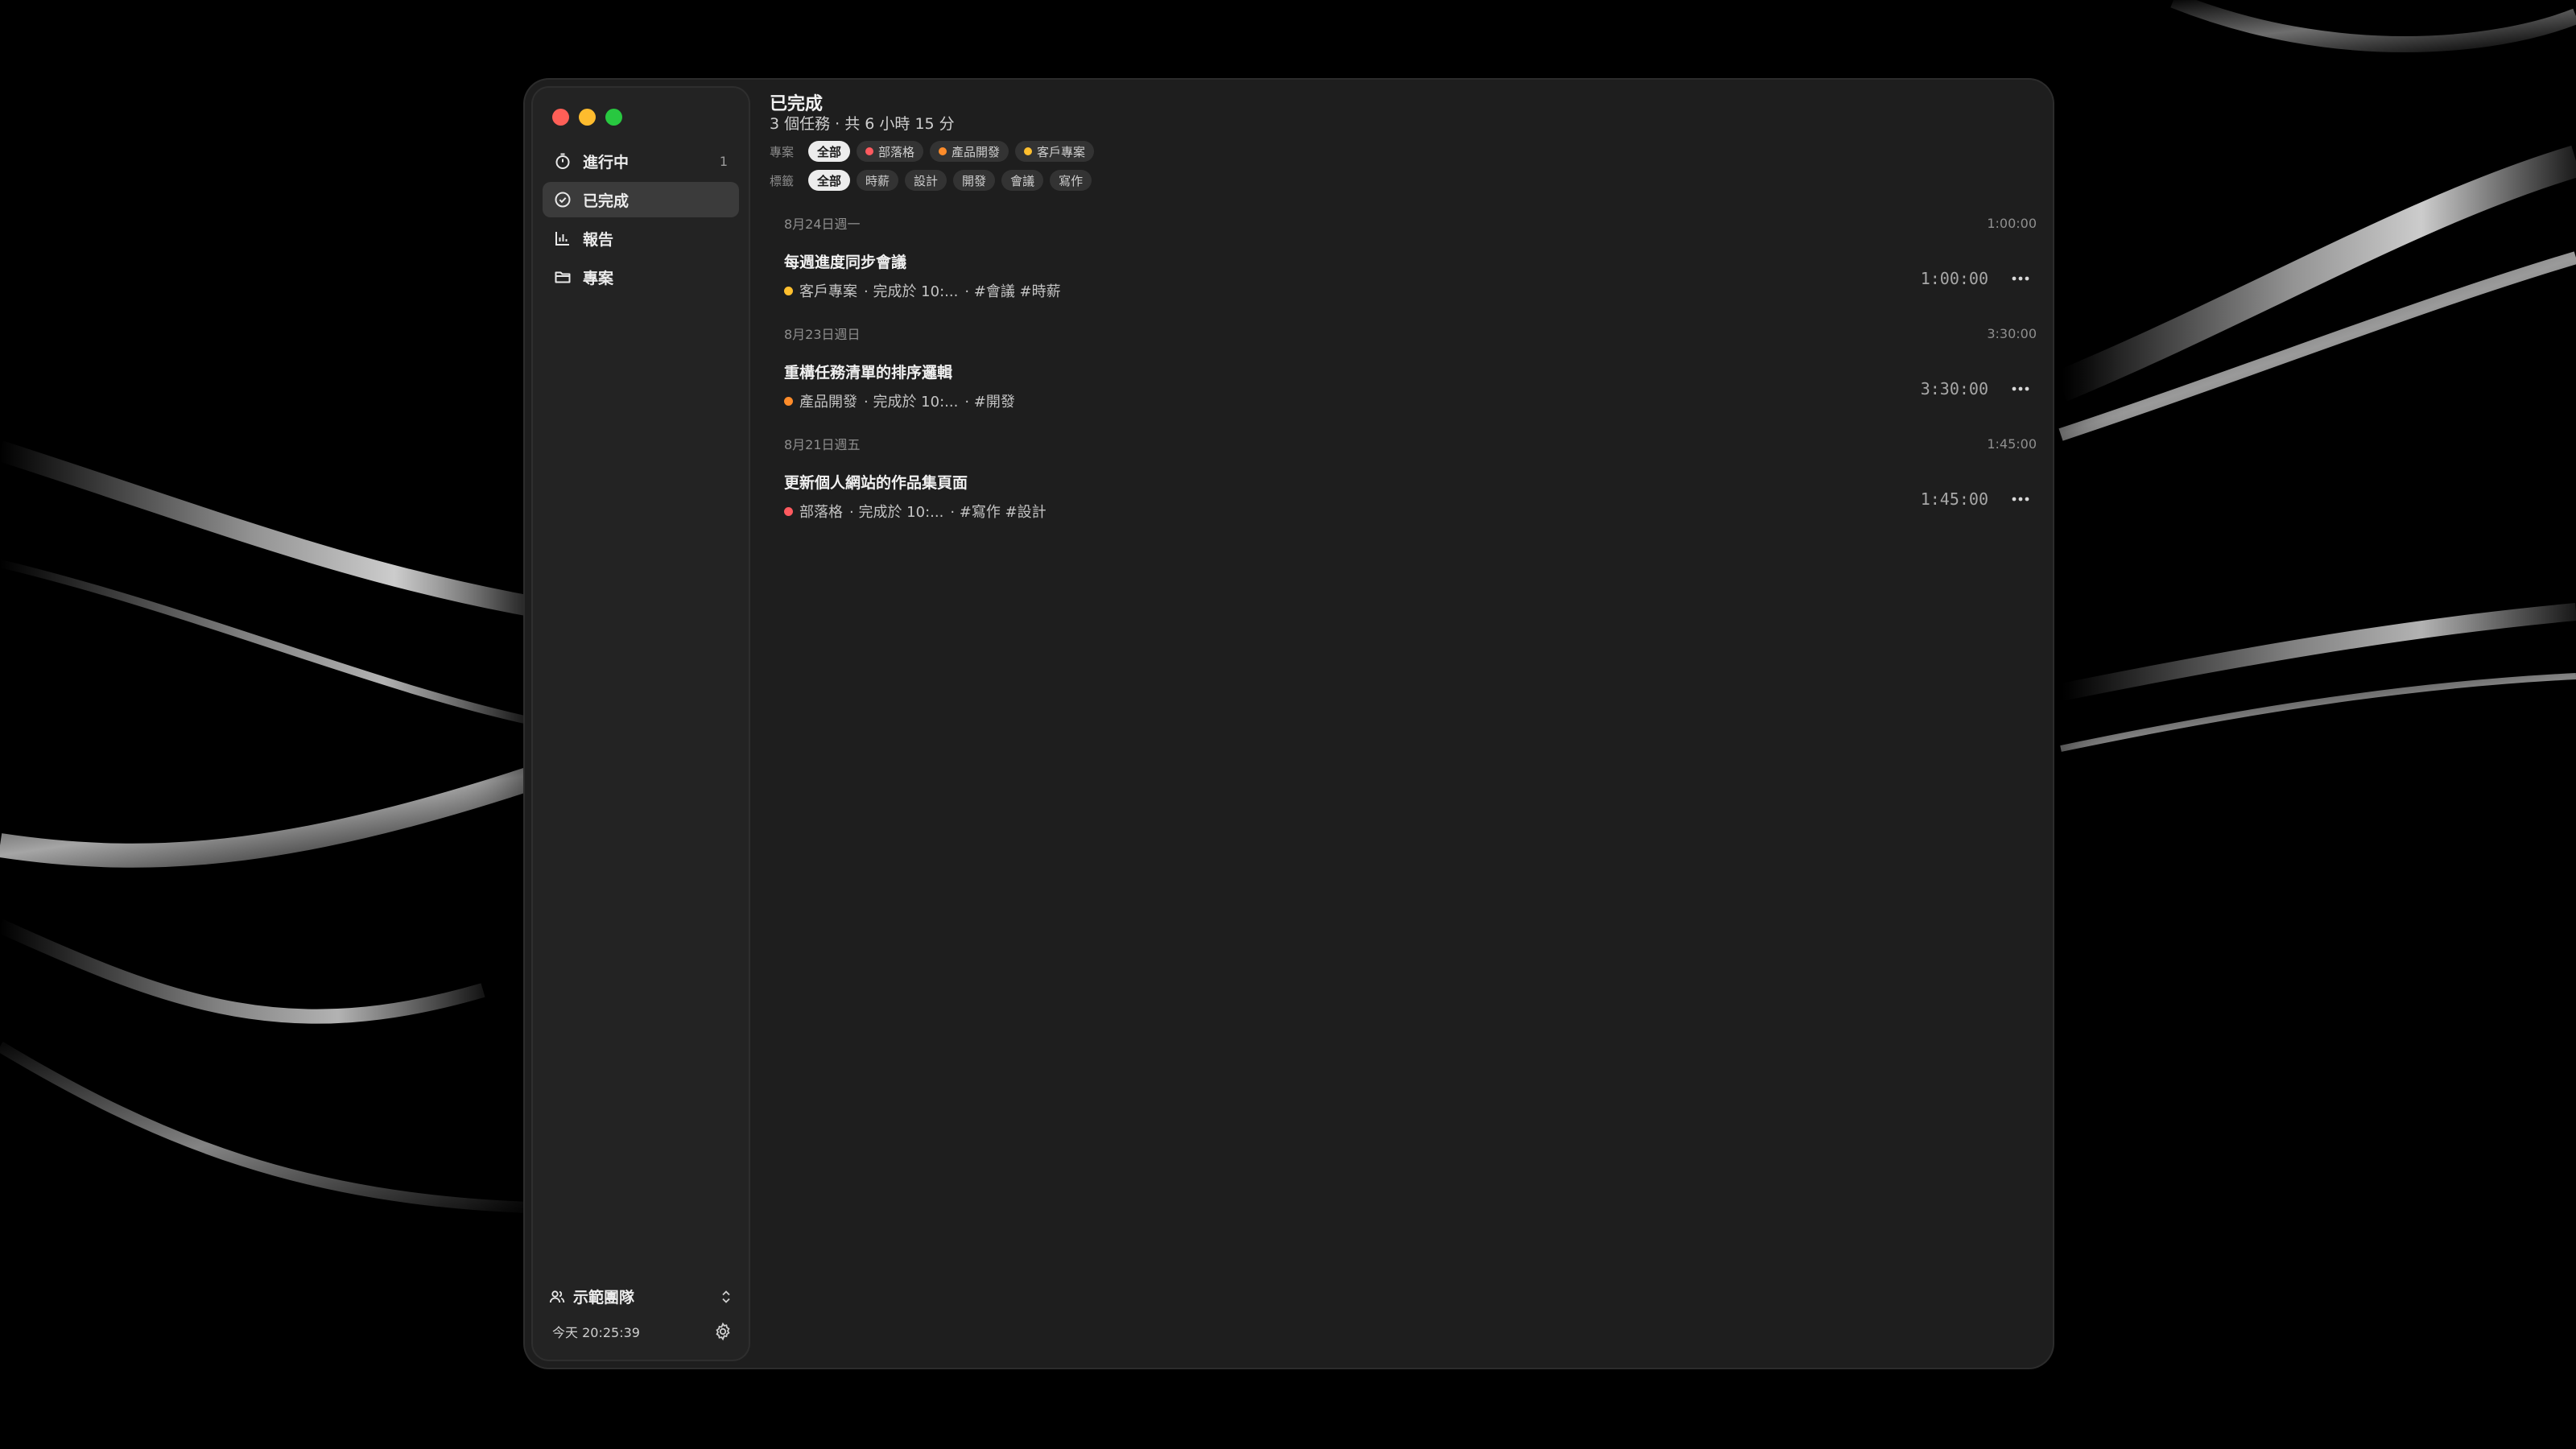 The image size is (2576, 1449). Describe the element at coordinates (828, 402) in the screenshot. I see `task-project: 產品開發` at that location.